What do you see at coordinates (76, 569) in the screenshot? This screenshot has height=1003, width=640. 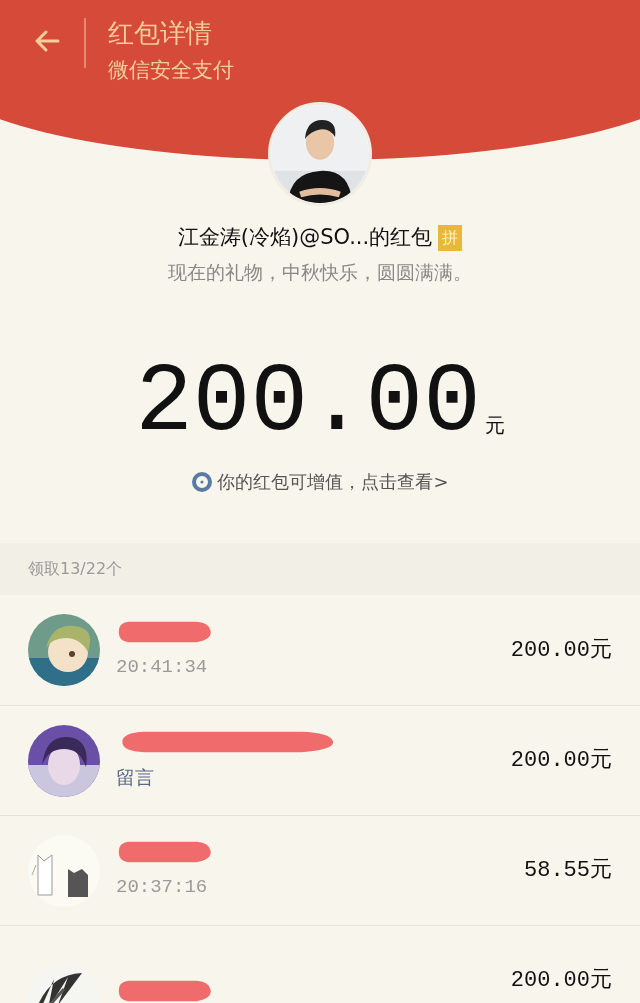 I see `claim-count: 领取13/22个` at bounding box center [76, 569].